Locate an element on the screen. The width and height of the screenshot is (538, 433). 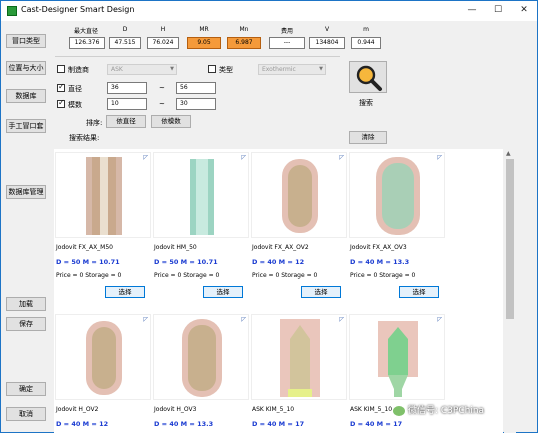
scroll-up-icon: ▲ is located at coordinates (508, 153).